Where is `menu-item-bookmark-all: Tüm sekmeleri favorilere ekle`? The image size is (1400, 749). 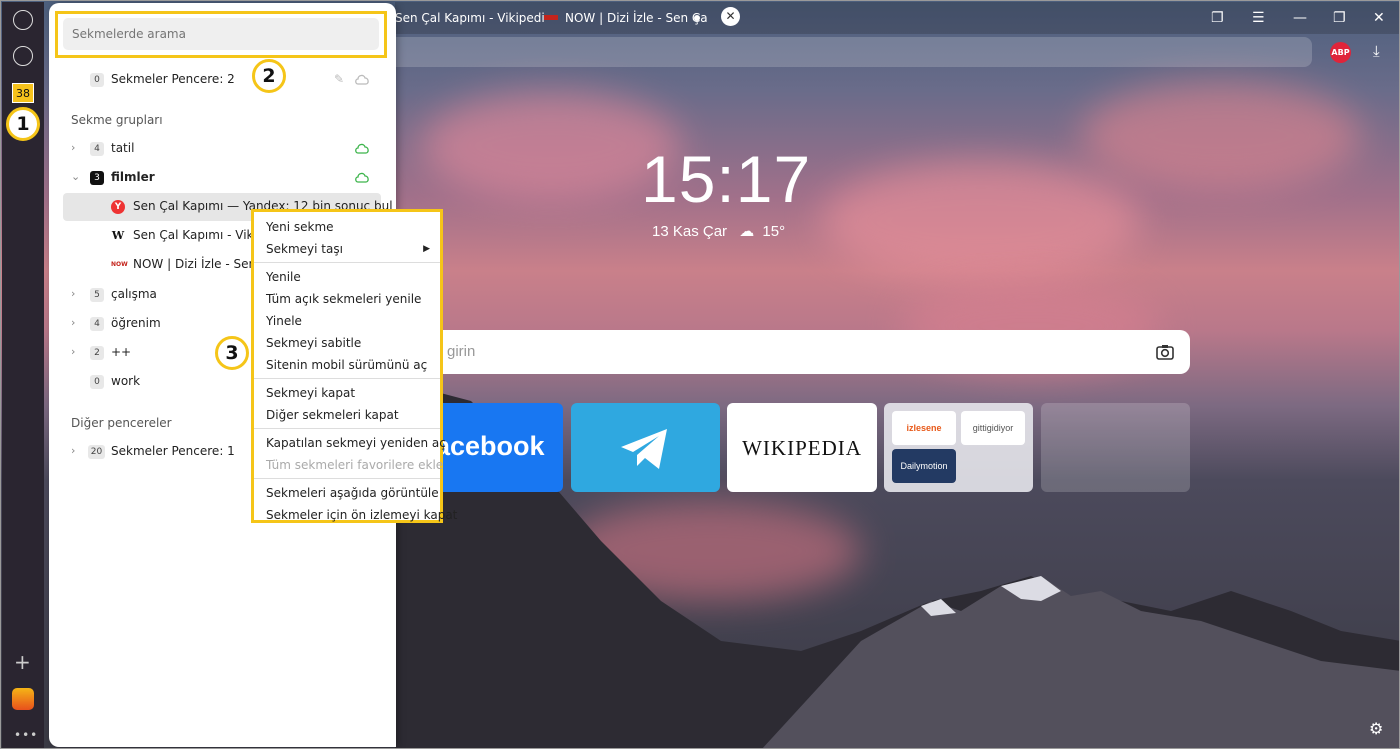 menu-item-bookmark-all: Tüm sekmeleri favorilere ekle is located at coordinates (355, 465).